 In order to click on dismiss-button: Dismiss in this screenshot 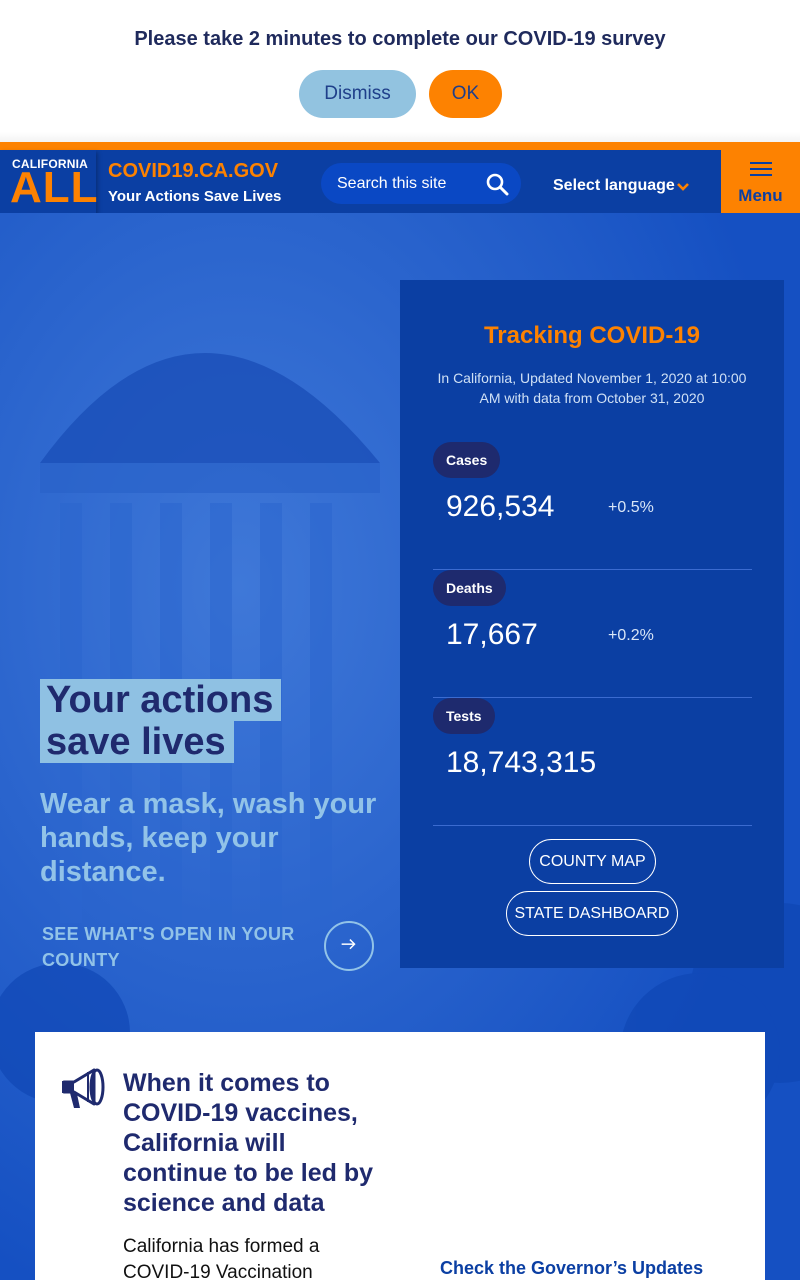, I will do `click(357, 94)`.